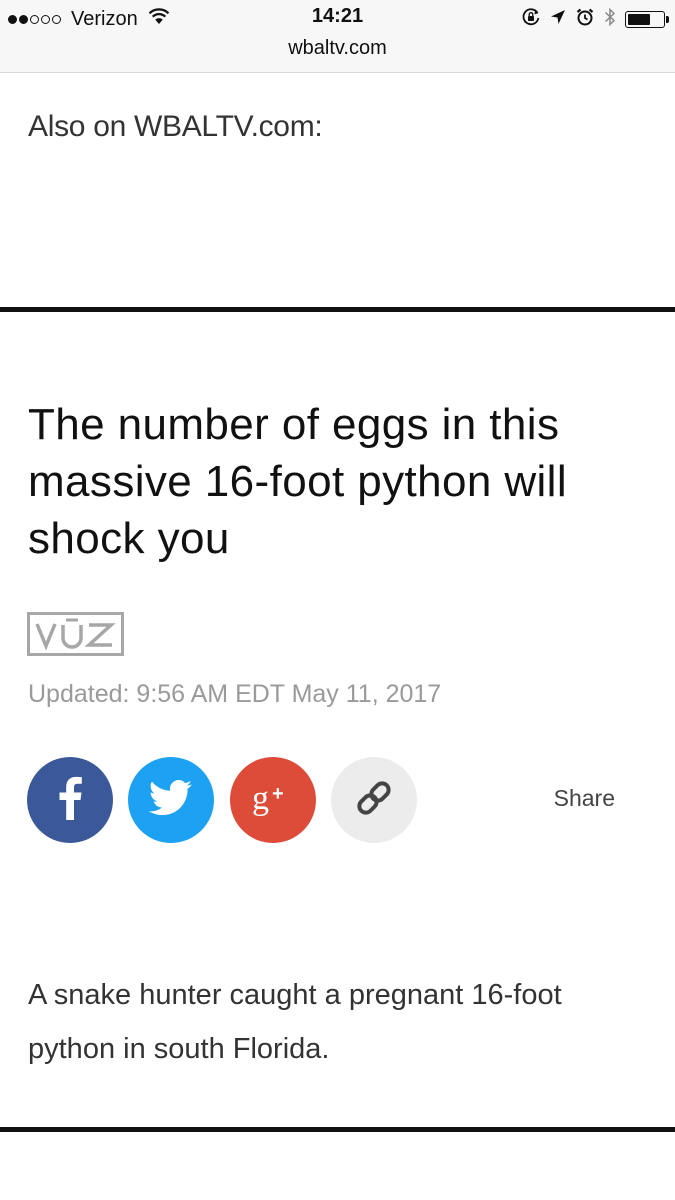 The image size is (675, 1200). I want to click on twitter-share-button, so click(171, 800).